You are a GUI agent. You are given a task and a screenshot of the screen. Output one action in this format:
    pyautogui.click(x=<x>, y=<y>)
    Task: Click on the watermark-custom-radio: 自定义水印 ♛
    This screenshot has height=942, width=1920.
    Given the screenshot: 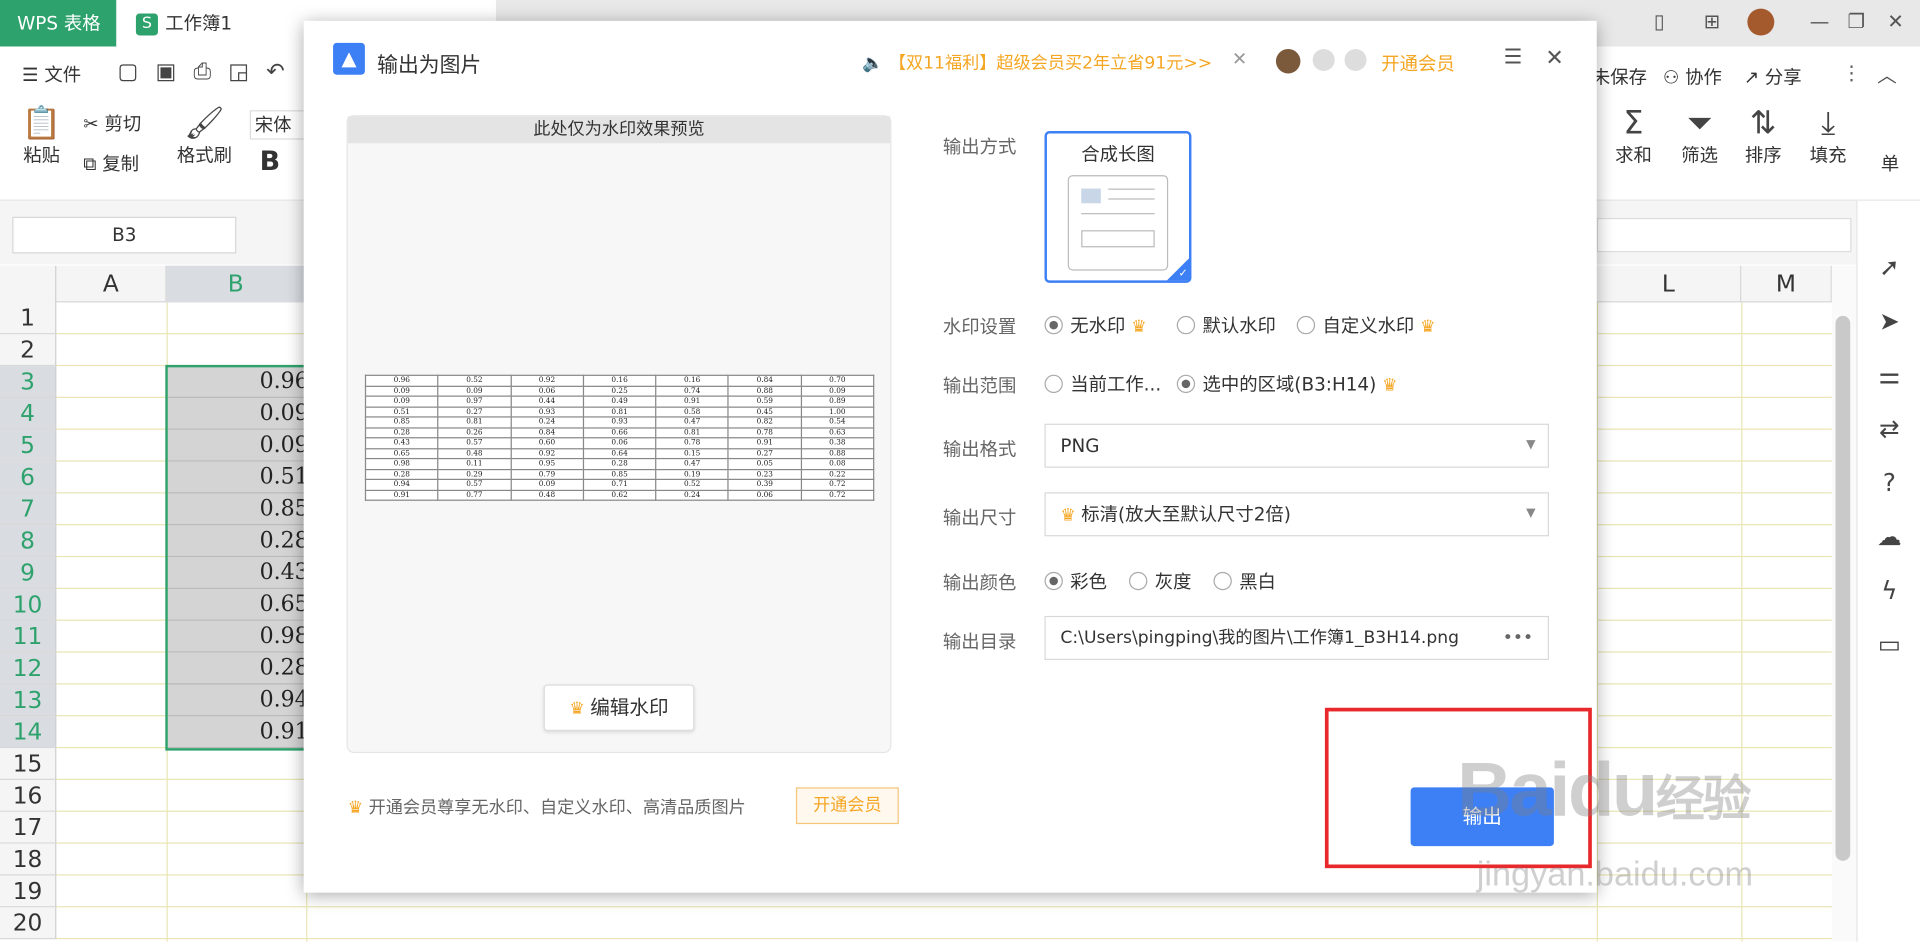 What is the action you would take?
    pyautogui.click(x=1366, y=325)
    